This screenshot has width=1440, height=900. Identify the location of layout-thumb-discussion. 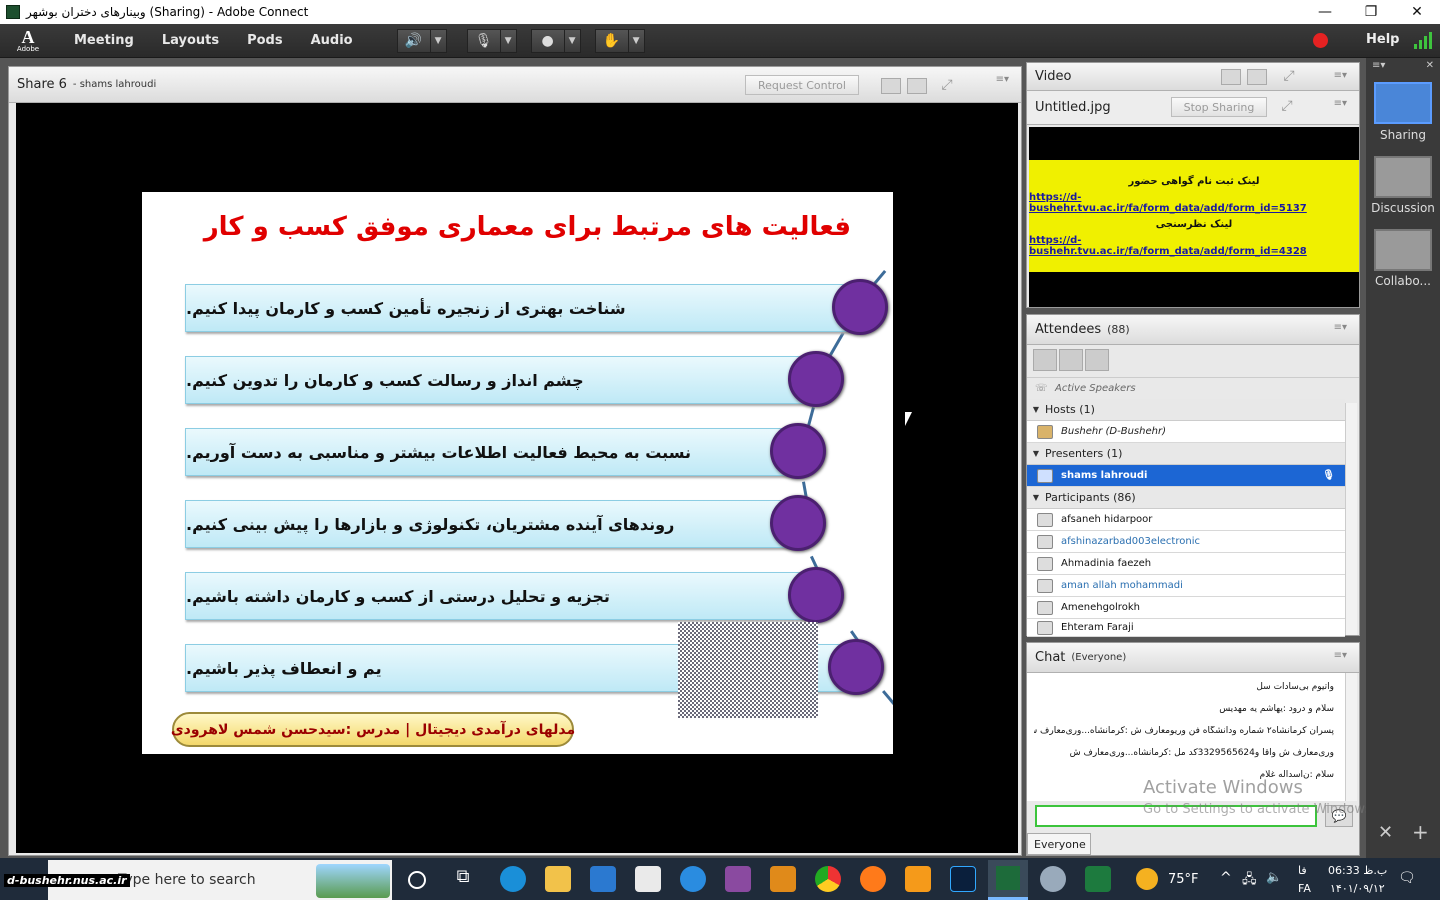
(1403, 177).